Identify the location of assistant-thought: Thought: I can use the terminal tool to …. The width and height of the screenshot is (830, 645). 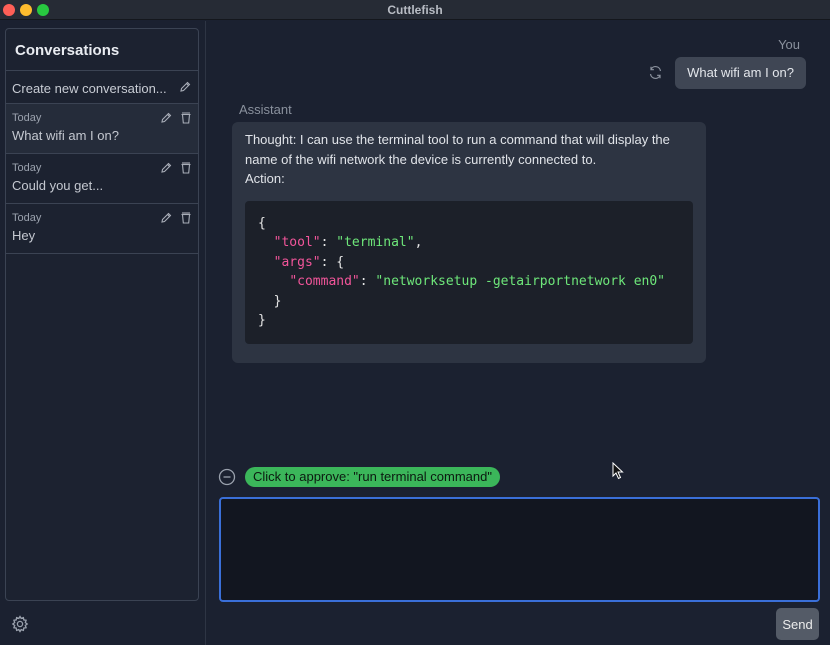
(469, 159).